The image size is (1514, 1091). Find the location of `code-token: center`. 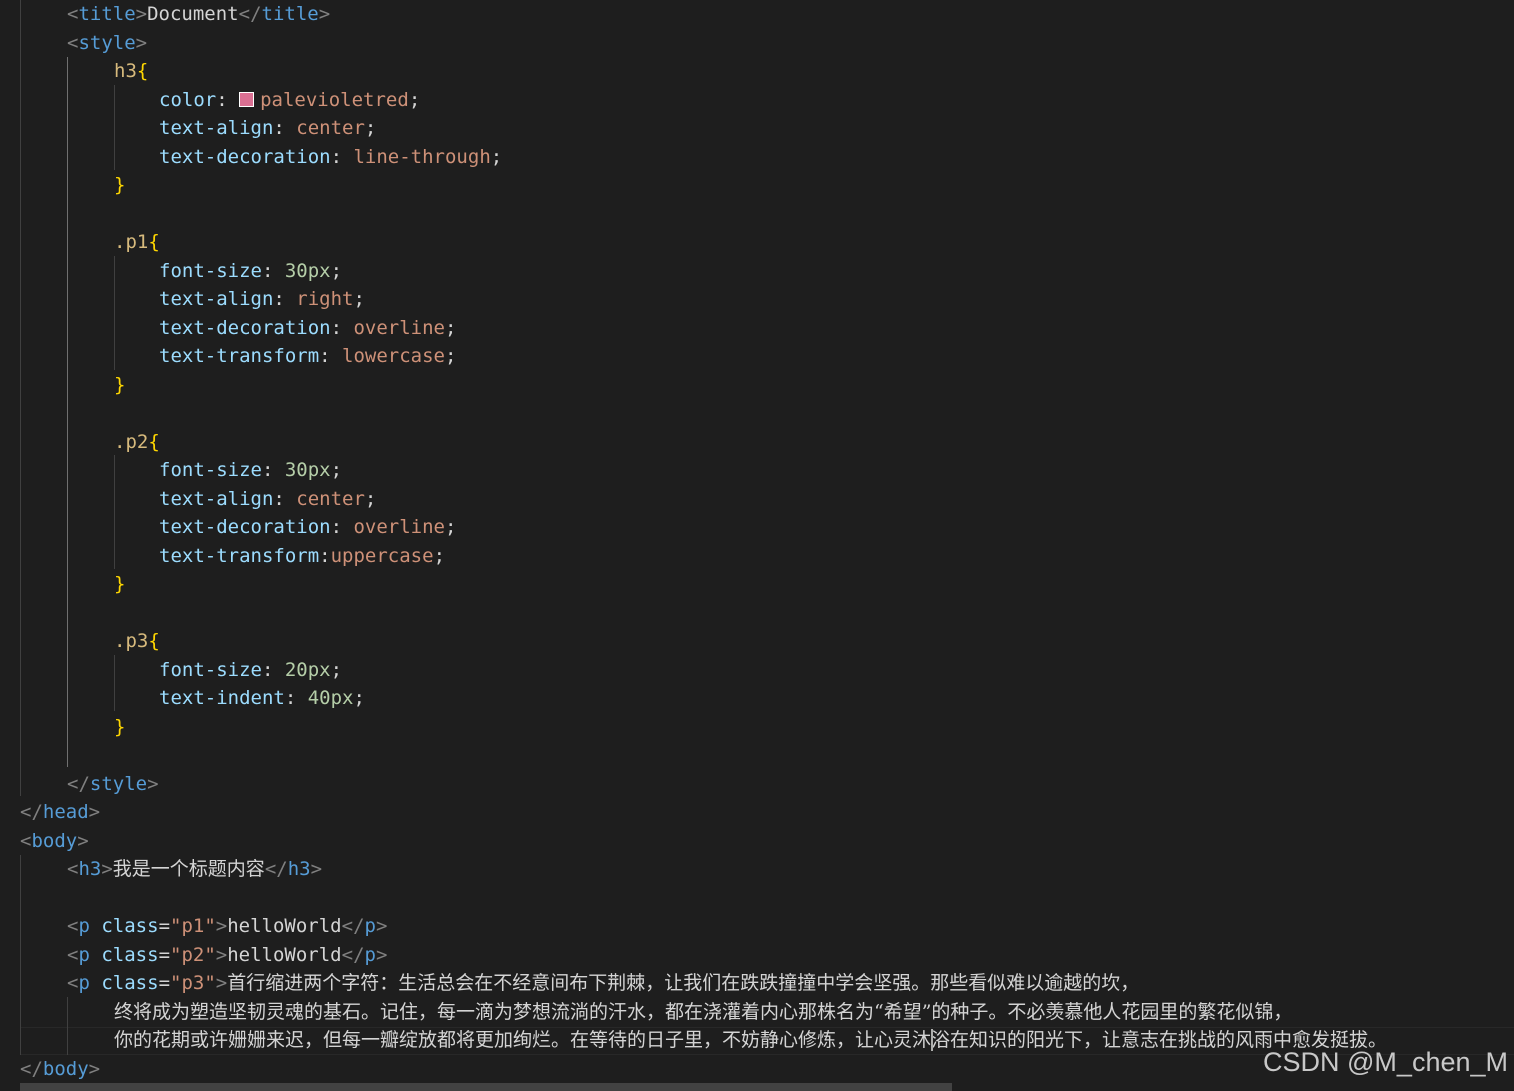

code-token: center is located at coordinates (330, 128).